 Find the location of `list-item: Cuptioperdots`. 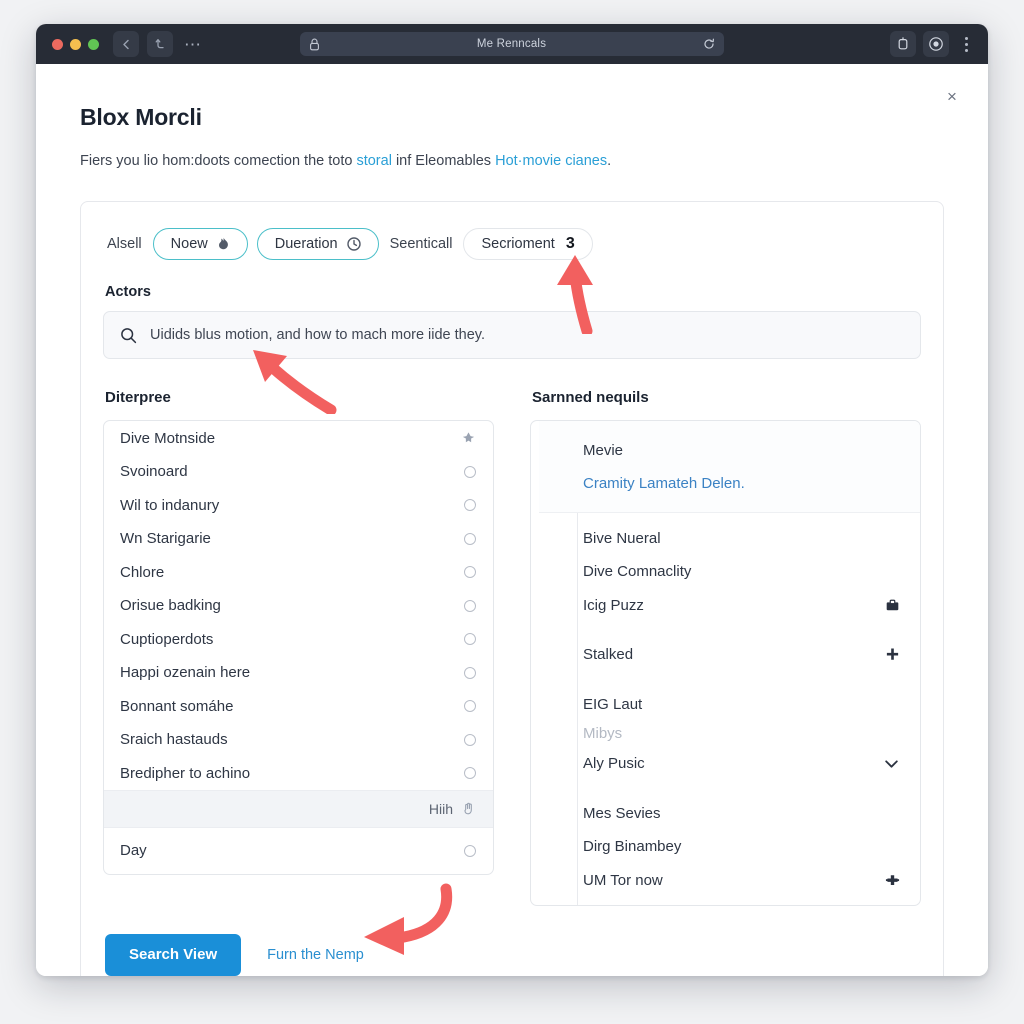

list-item: Cuptioperdots is located at coordinates (298, 639).